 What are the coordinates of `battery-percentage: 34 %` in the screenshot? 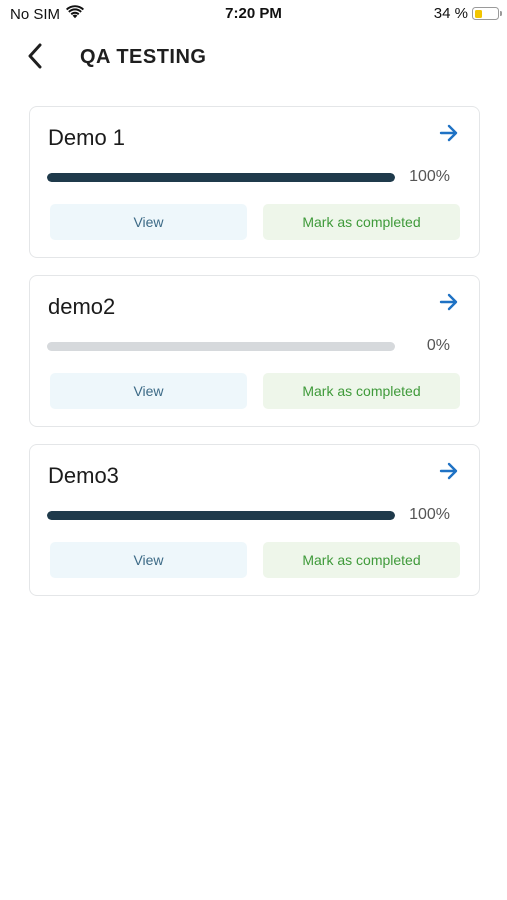 It's located at (450, 13).